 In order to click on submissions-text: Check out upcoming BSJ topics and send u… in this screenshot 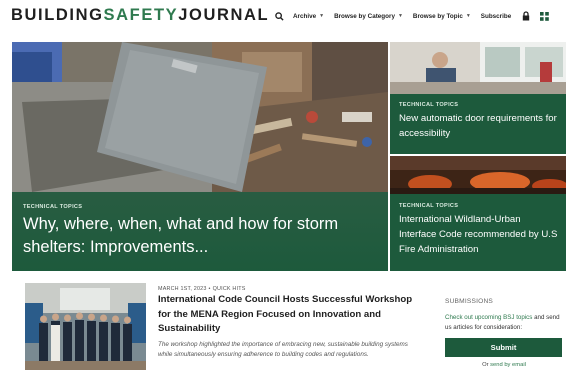, I will do `click(504, 322)`.